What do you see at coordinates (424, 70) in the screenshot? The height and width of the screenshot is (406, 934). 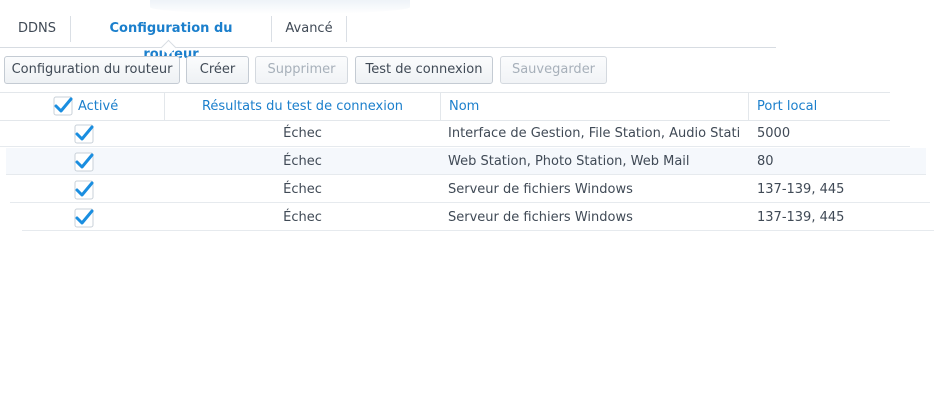 I see `test-connection-button: Test de connexion` at bounding box center [424, 70].